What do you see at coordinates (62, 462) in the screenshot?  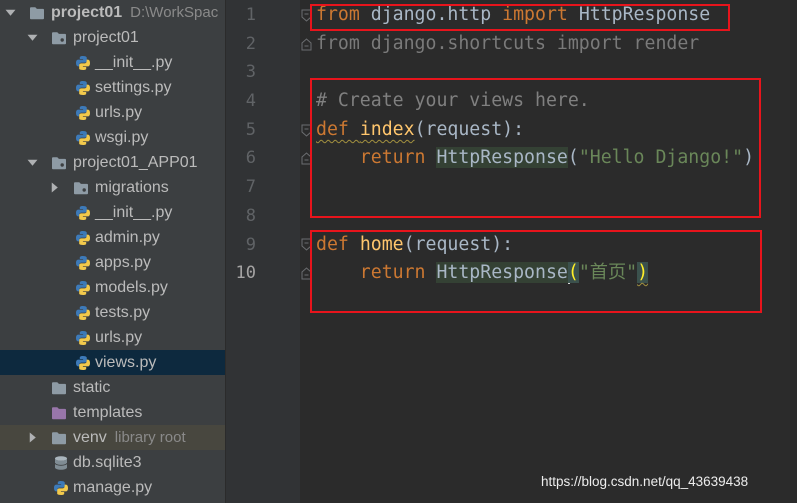 I see `database-file-icon` at bounding box center [62, 462].